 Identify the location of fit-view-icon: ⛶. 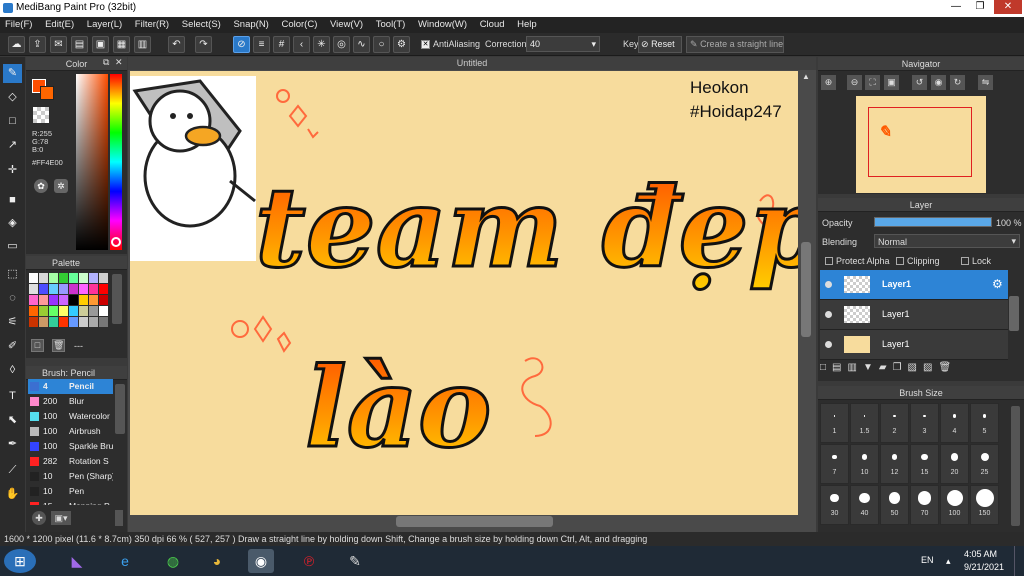
(872, 82).